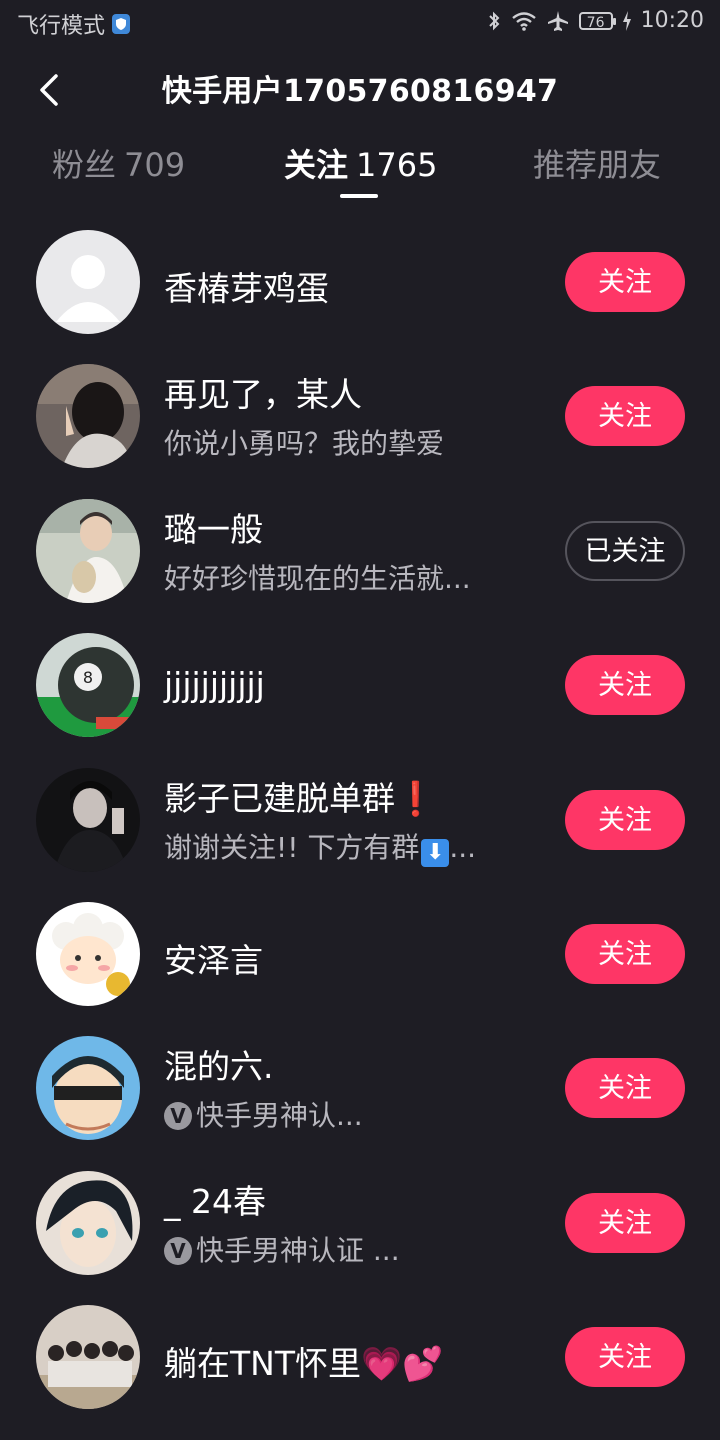 This screenshot has width=720, height=1440. What do you see at coordinates (397, 165) in the screenshot?
I see `tab-following-count: 1765` at bounding box center [397, 165].